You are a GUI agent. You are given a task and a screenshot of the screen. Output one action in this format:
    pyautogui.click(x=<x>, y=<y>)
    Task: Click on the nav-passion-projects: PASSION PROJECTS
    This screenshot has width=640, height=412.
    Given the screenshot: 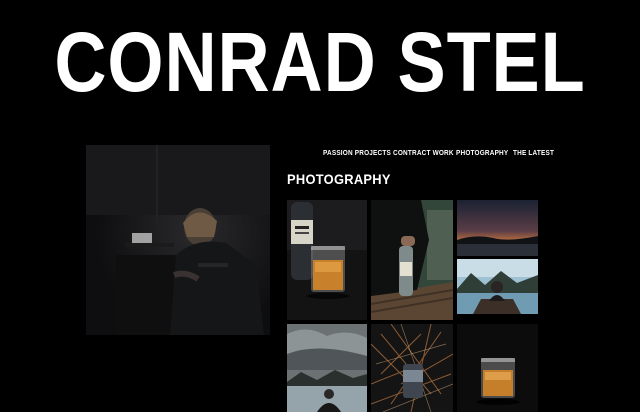 What is the action you would take?
    pyautogui.click(x=357, y=154)
    